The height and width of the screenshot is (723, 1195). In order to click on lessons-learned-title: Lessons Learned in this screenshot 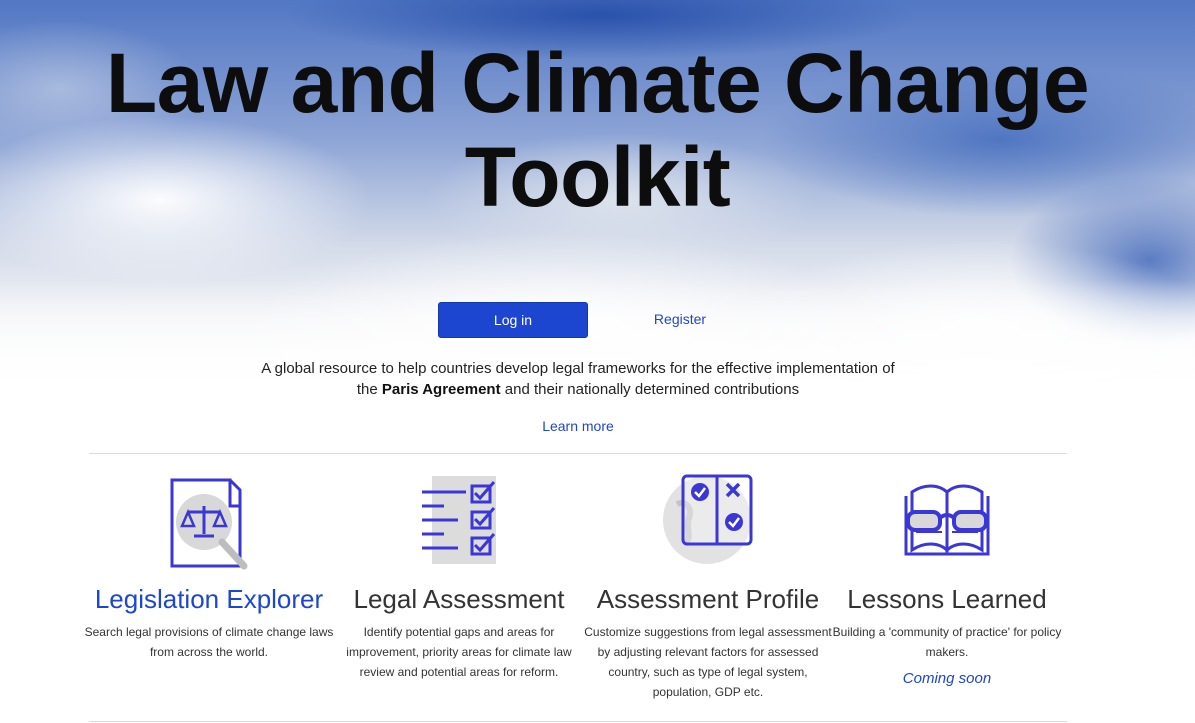, I will do `click(947, 599)`.